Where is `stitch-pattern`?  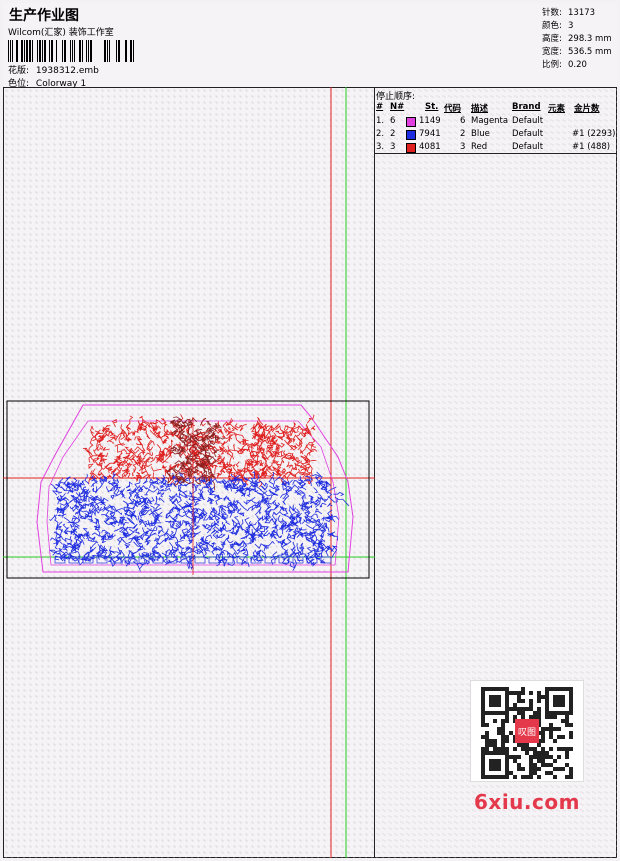
stitch-pattern is located at coordinates (199, 493).